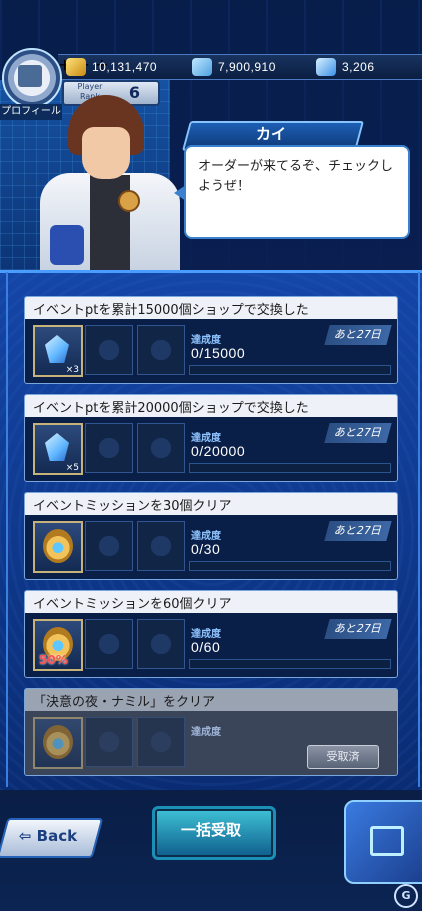 The image size is (422, 911). Describe the element at coordinates (72, 370) in the screenshot. I see `reward-quantity: ×3` at that location.